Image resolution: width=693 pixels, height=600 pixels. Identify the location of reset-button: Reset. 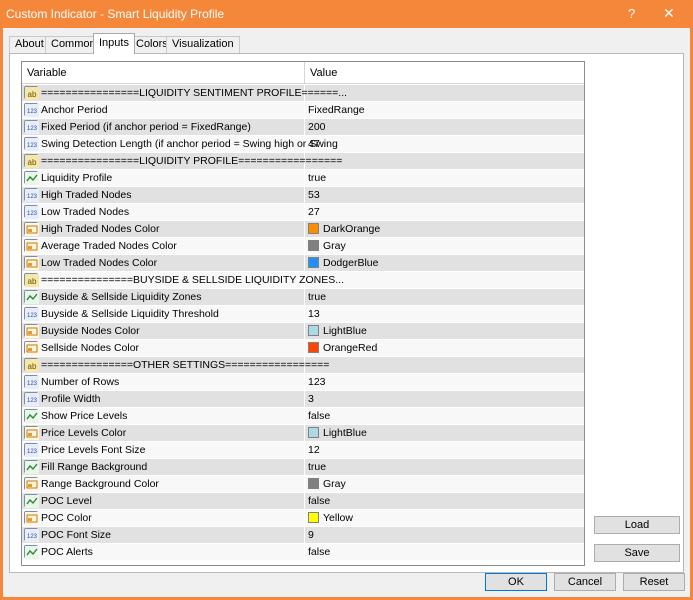
(654, 582).